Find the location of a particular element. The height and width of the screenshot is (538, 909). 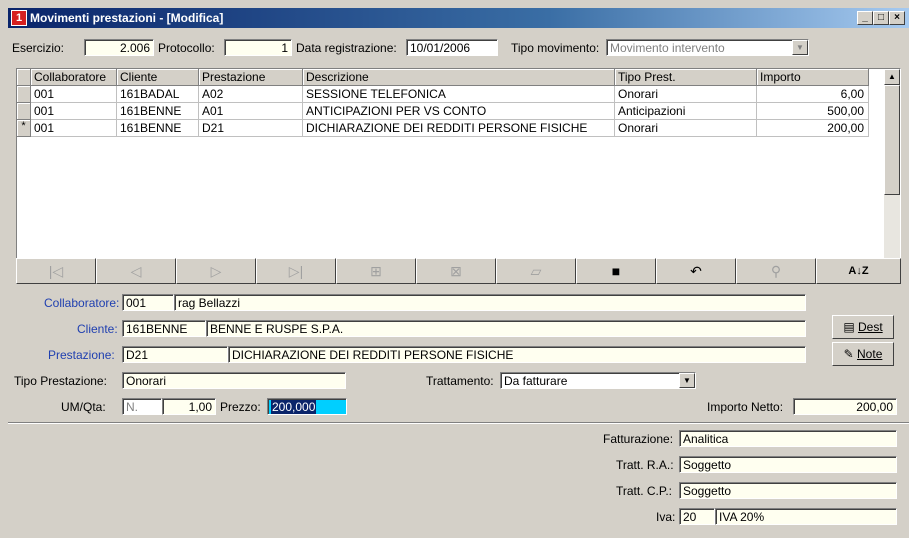

collaboratore-label: Collaboratore: is located at coordinates (81, 303).